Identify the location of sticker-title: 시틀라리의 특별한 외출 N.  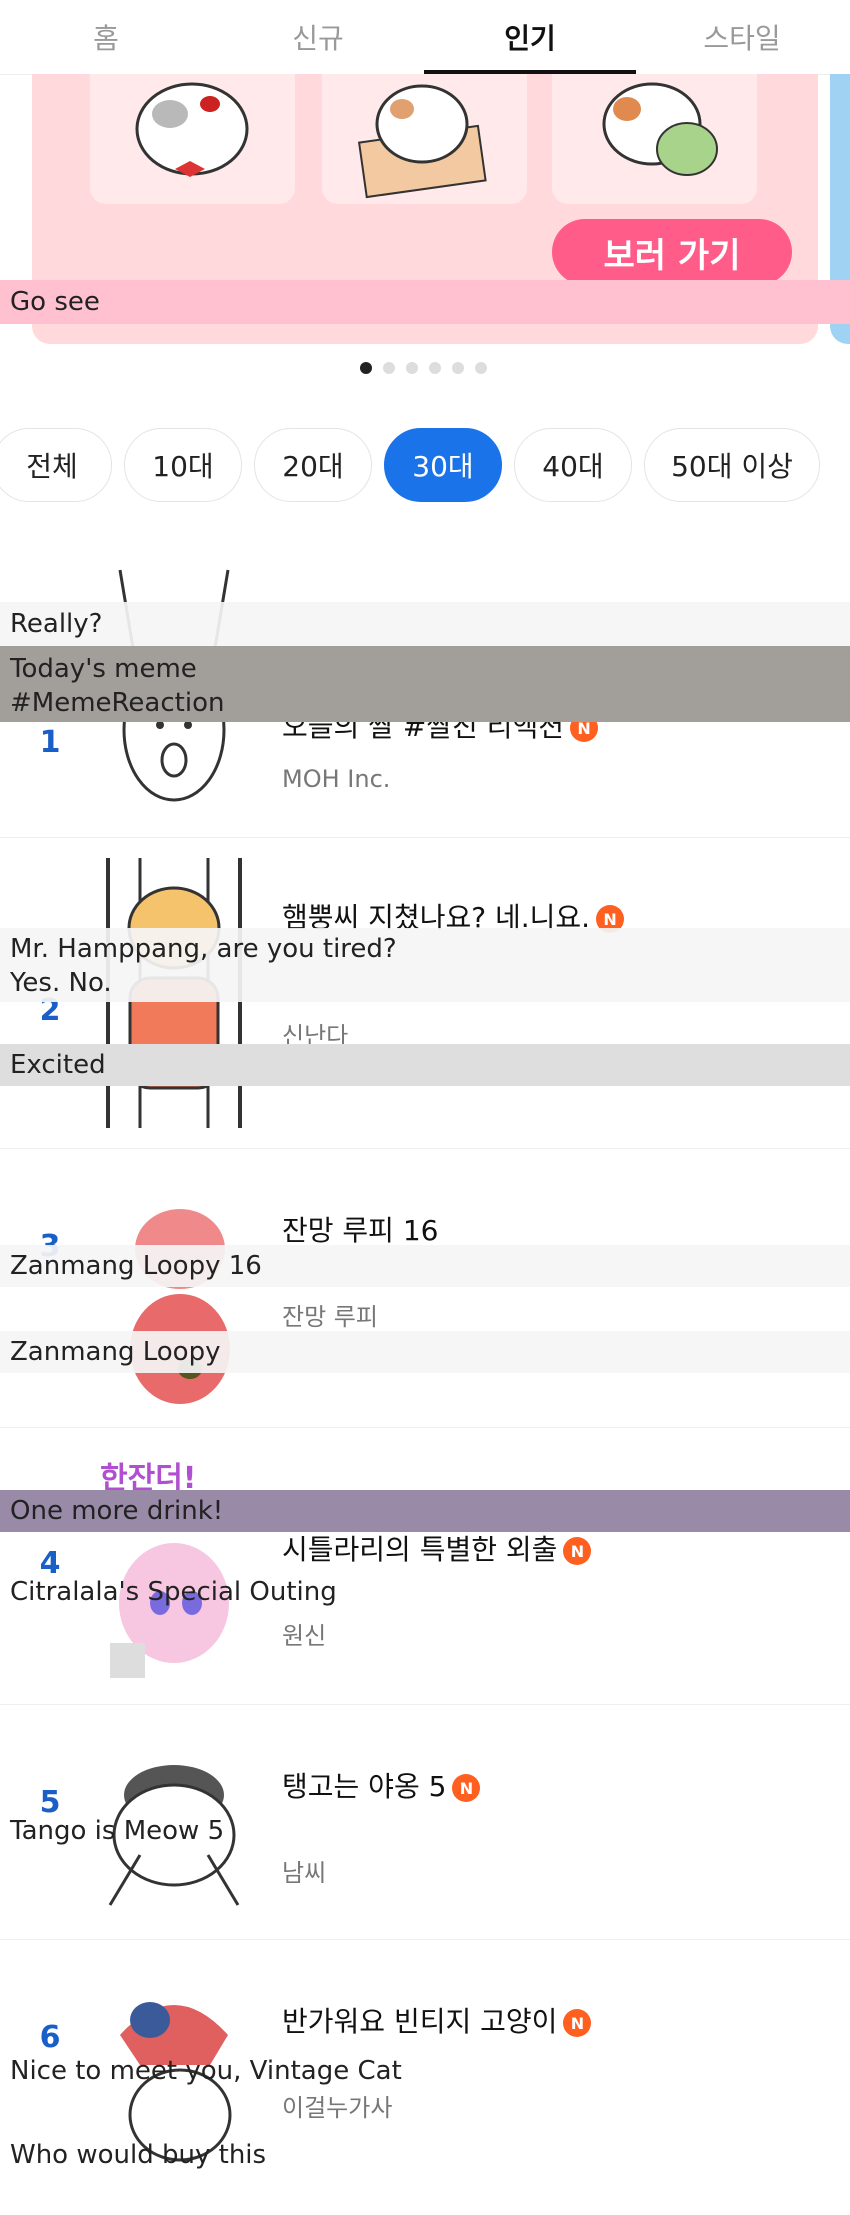
(437, 1548).